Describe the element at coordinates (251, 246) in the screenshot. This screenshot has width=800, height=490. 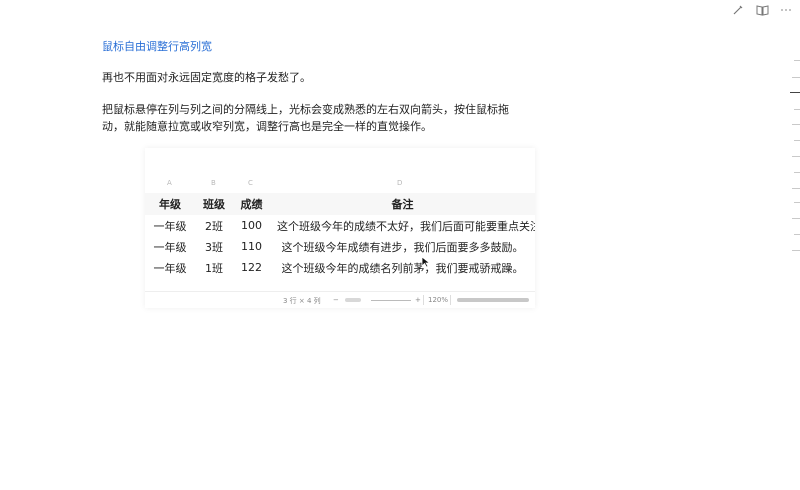
I see `cell-score: 110` at that location.